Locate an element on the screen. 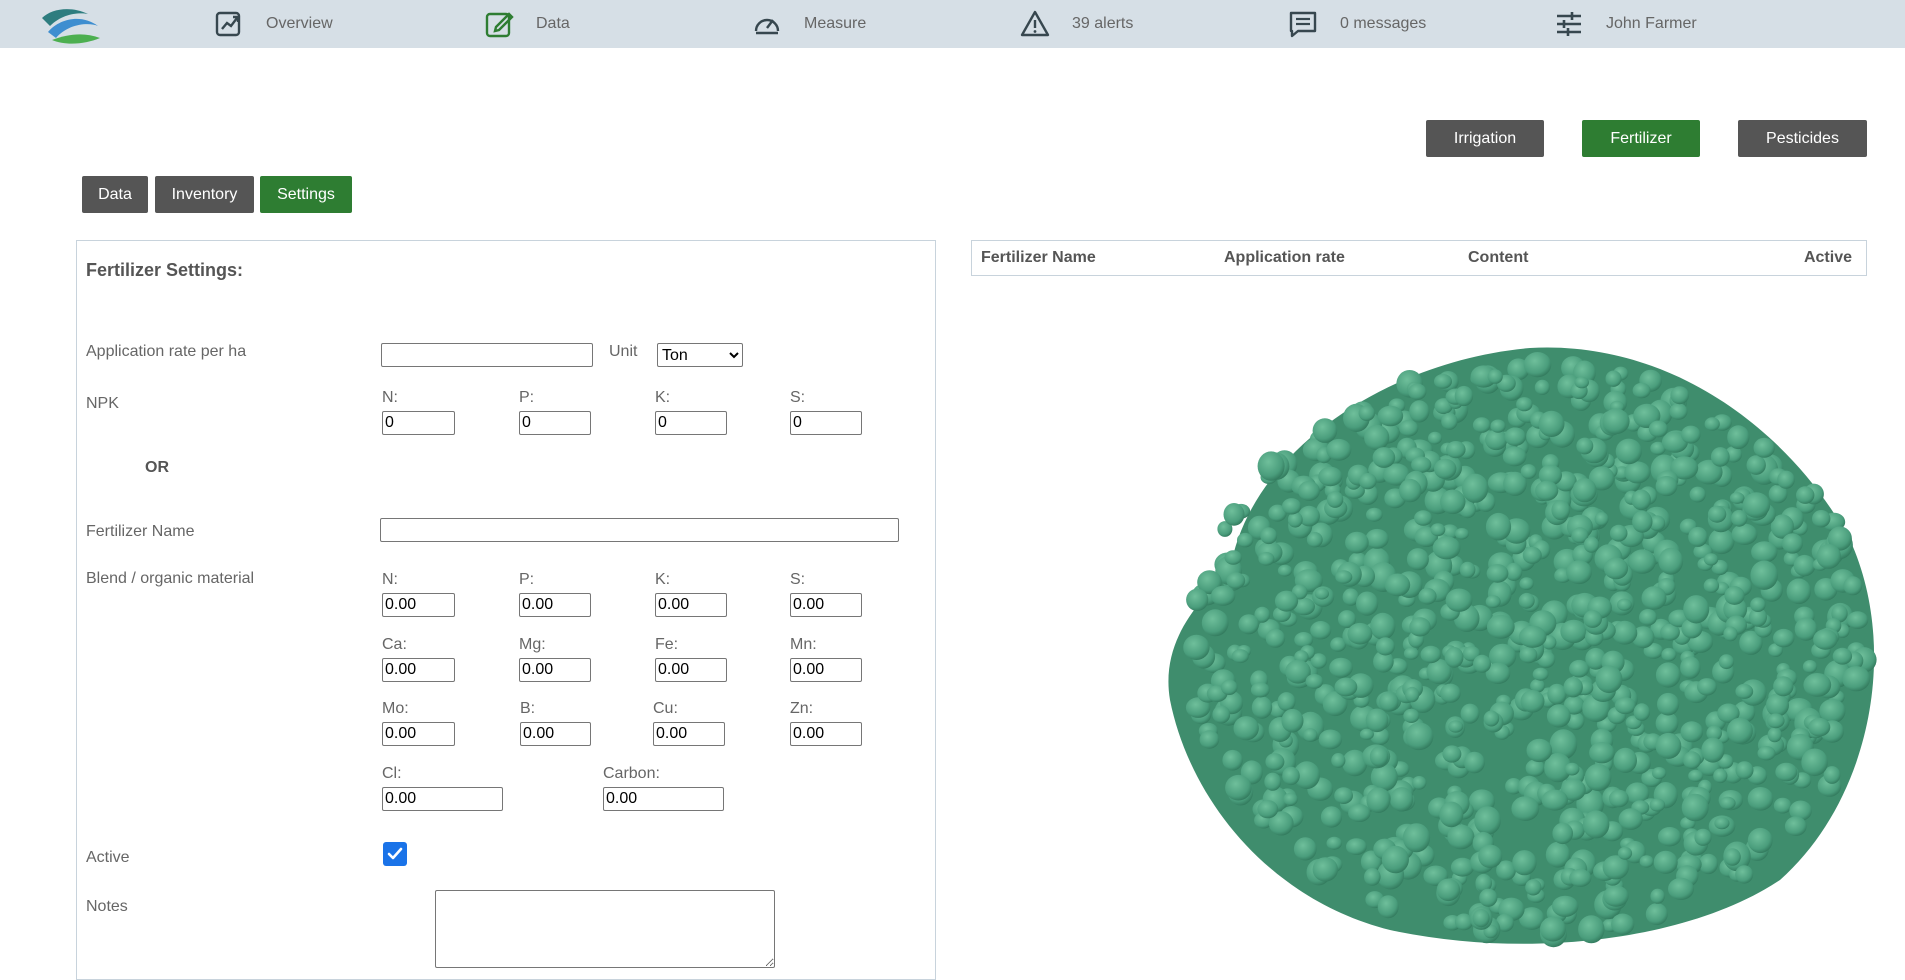  blend-mn-label: Mn: is located at coordinates (803, 644).